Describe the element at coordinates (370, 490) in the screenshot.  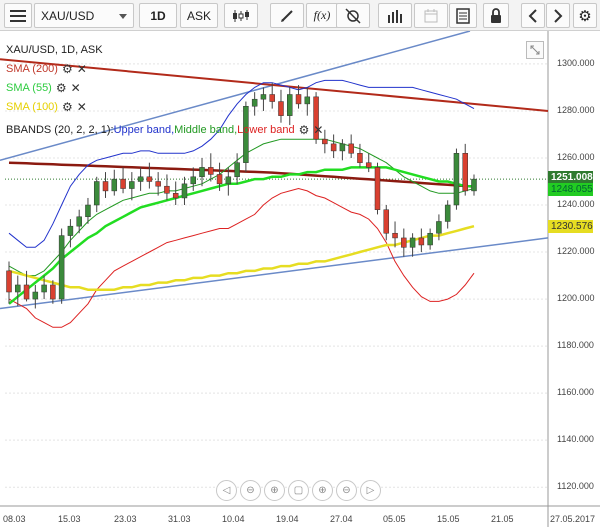
I see `pan-right-button: ▷` at that location.